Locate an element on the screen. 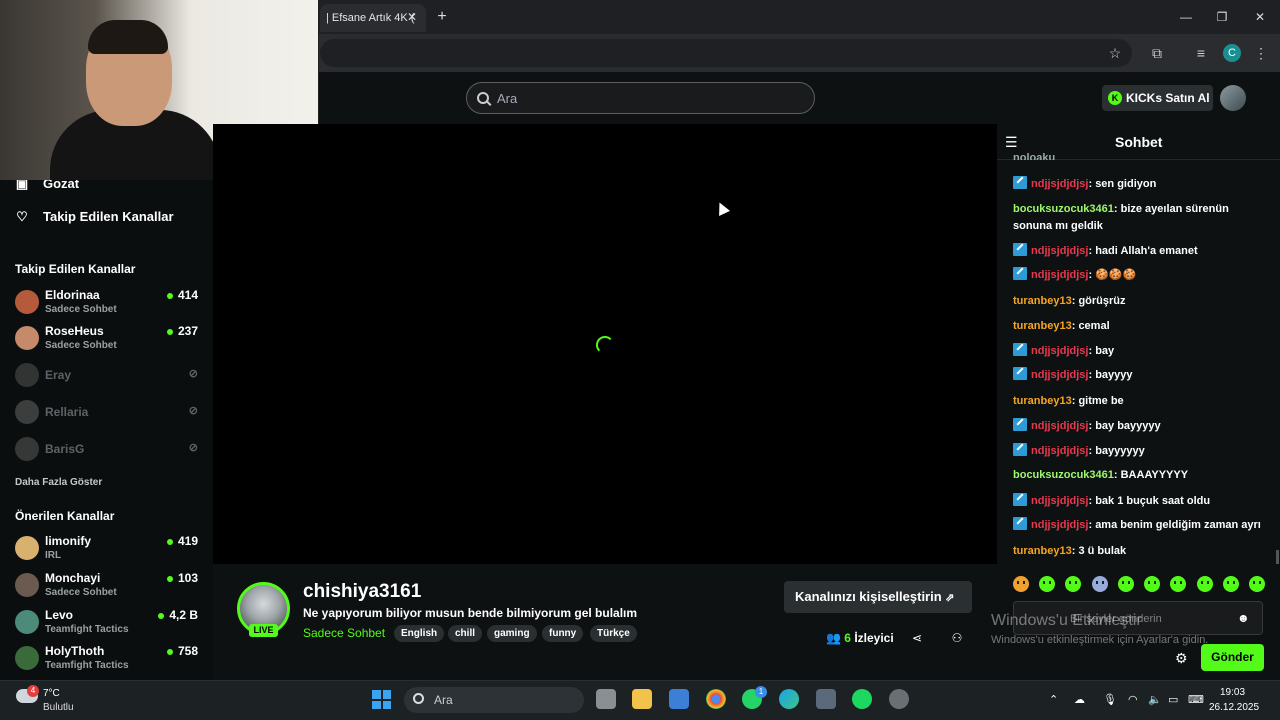 Image resolution: width=1280 pixels, height=720 pixels. recommended-channel-item: HolyThoth Teamfight Tactics 758 is located at coordinates (109, 660).